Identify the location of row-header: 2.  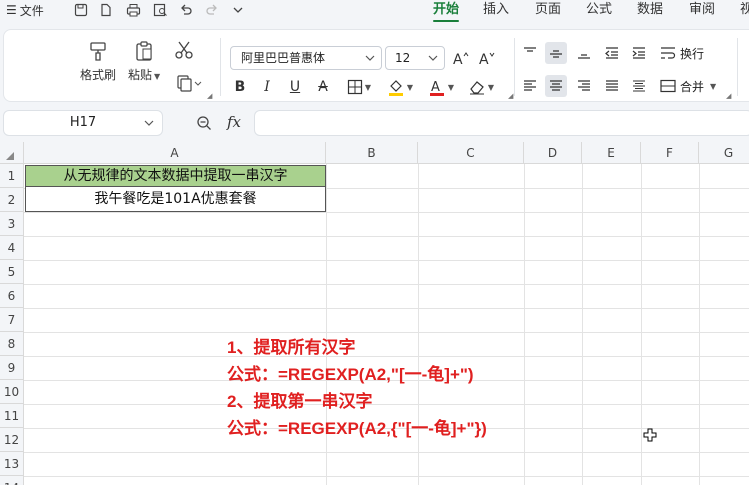
(12, 200).